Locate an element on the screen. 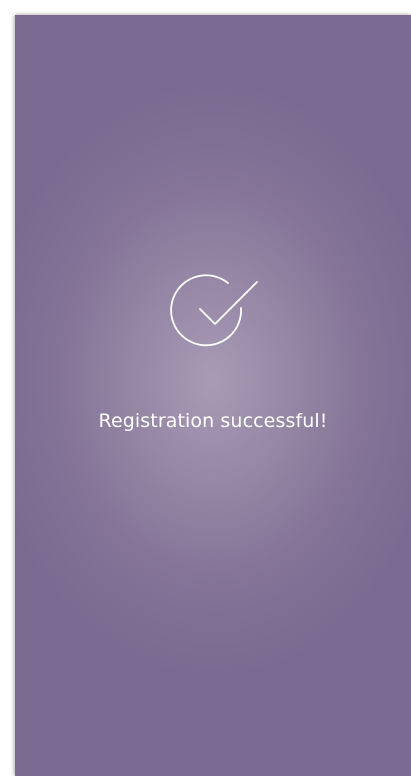 This screenshot has height=776, width=411. registration-success-message: Registration successful! is located at coordinates (213, 421).